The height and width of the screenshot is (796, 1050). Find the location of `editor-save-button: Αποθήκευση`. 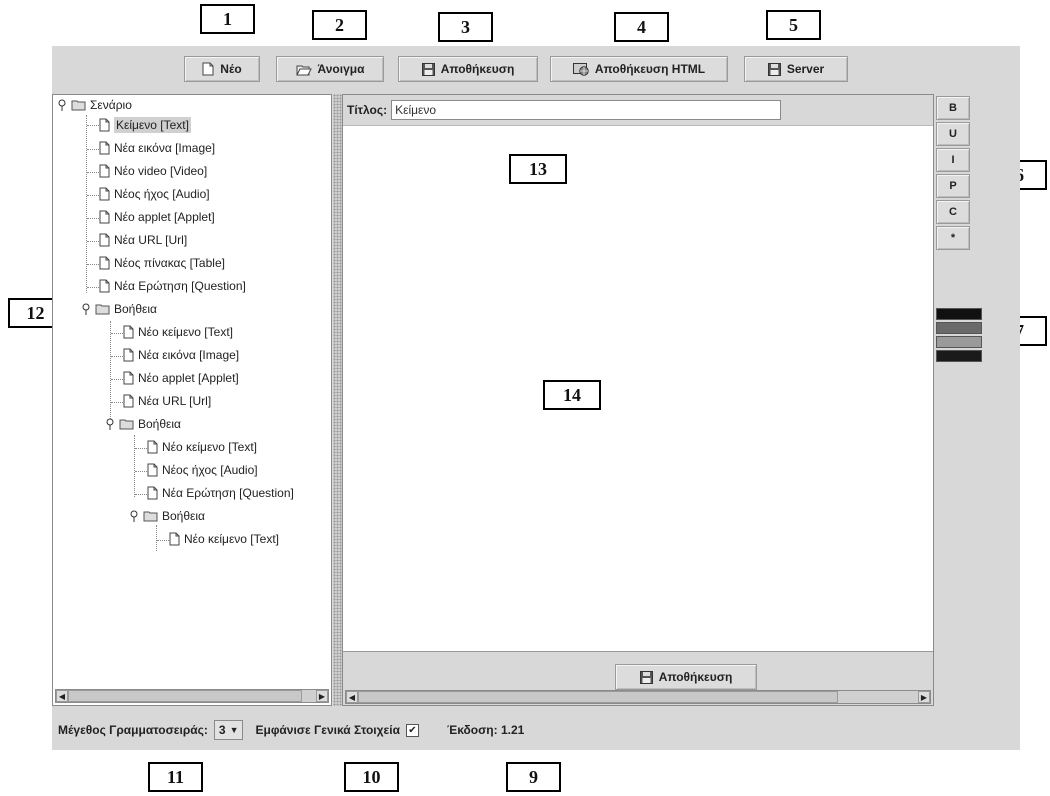

editor-save-button: Αποθήκευση is located at coordinates (686, 677).